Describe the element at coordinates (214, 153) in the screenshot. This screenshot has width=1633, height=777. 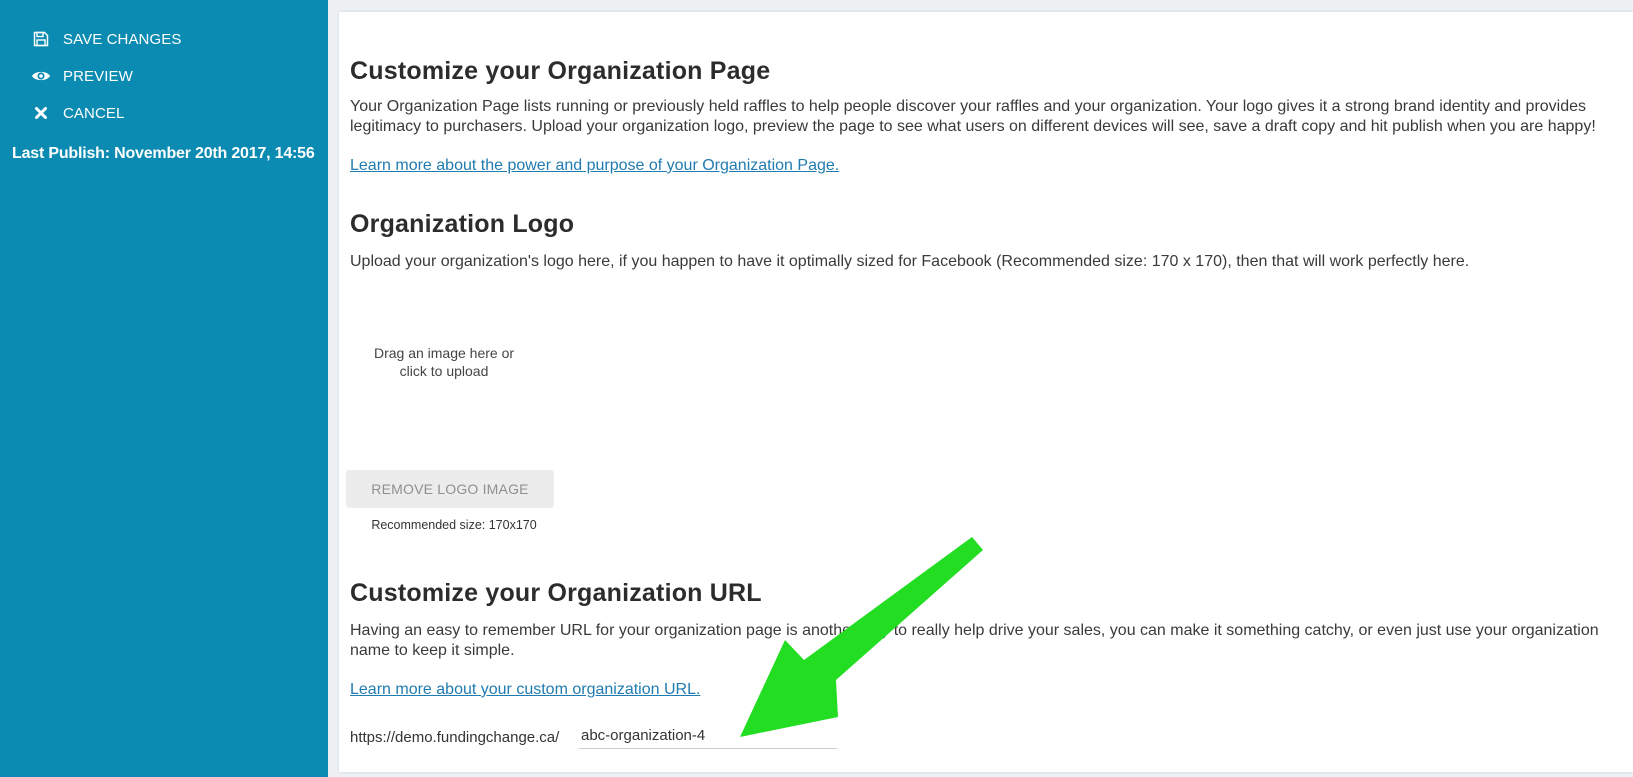
I see `last-publish-value: November 20th 2017, 14:56` at that location.